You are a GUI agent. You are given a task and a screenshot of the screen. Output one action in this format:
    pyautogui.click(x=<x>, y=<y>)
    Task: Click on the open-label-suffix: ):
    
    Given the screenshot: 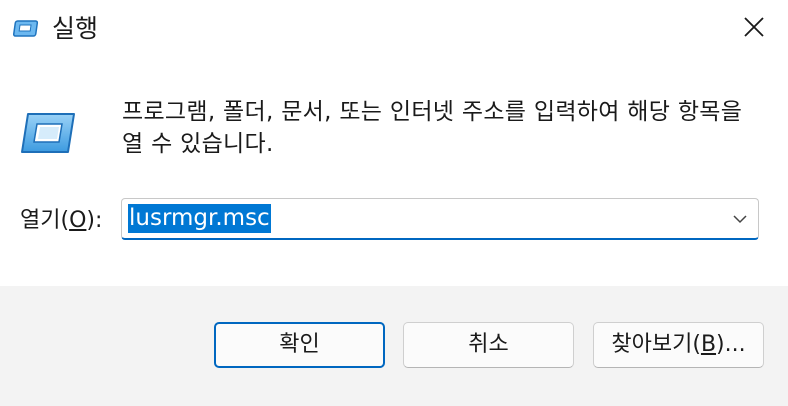 What is the action you would take?
    pyautogui.click(x=94, y=220)
    